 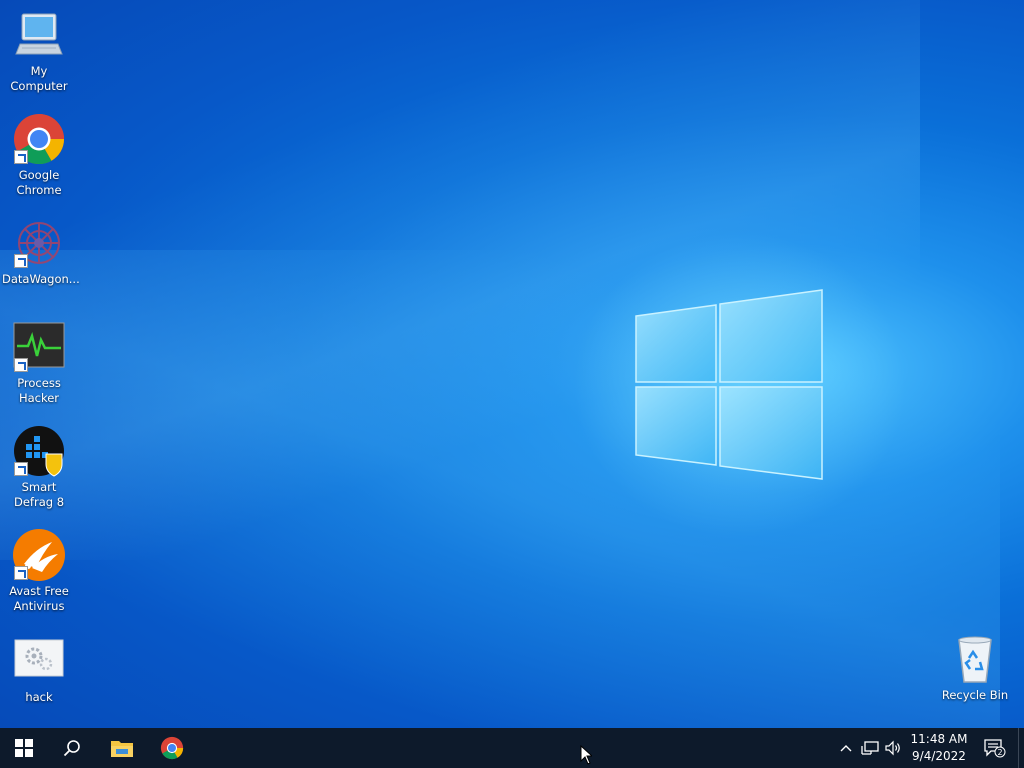 What do you see at coordinates (939, 756) in the screenshot?
I see `clock-date: 9/4/2022` at bounding box center [939, 756].